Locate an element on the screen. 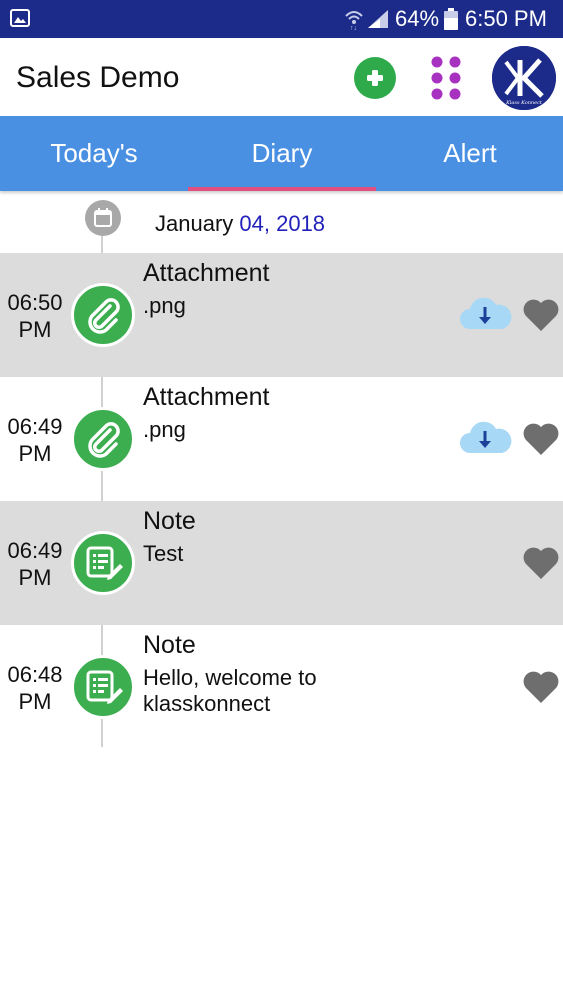 This screenshot has width=563, height=1000. date-label: January 04, 2018 is located at coordinates (240, 224).